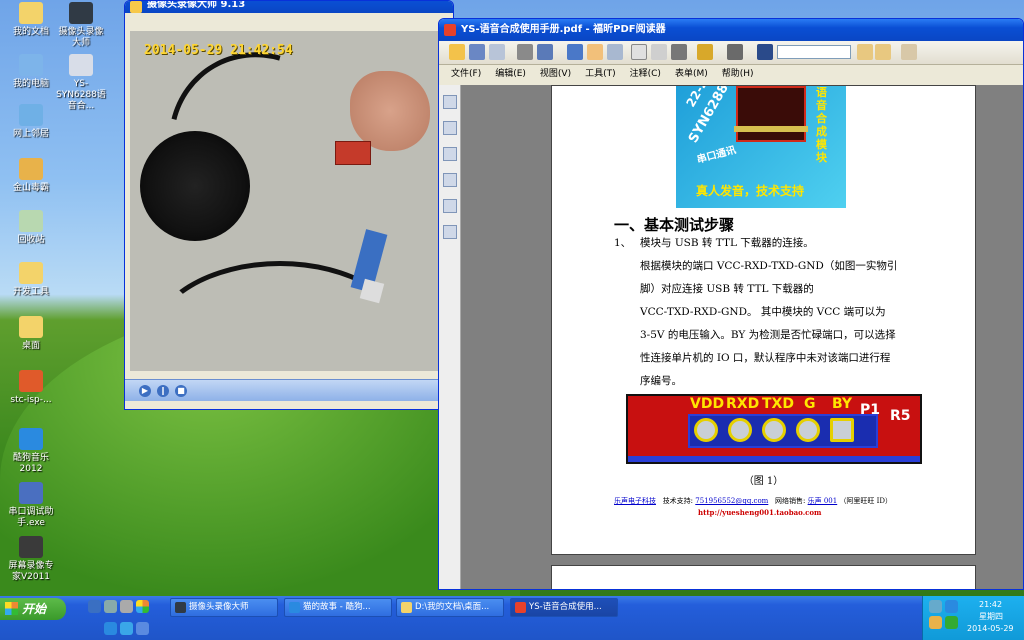 This screenshot has height=640, width=1024. I want to click on find-next-icon, so click(883, 52).